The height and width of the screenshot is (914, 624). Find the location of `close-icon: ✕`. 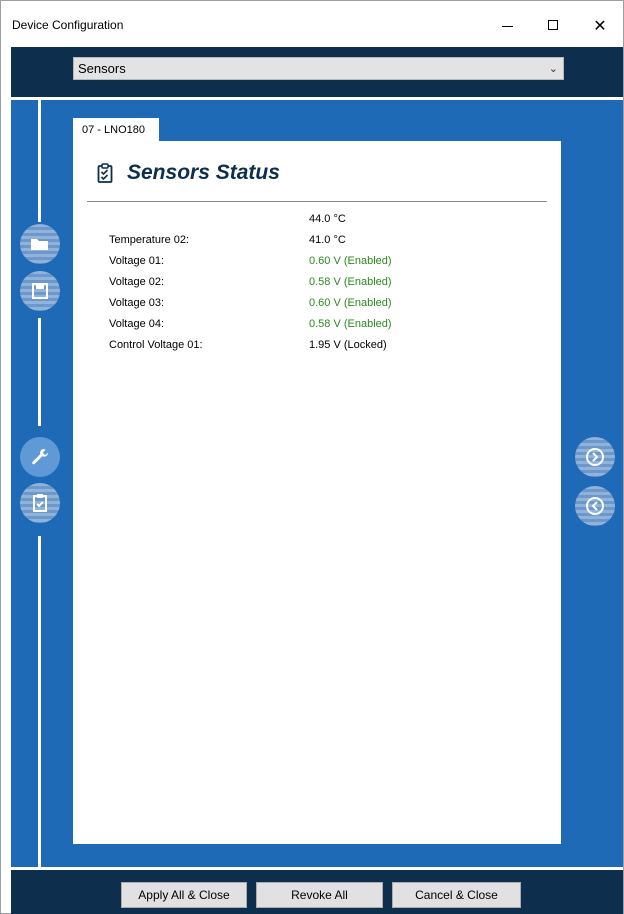

close-icon: ✕ is located at coordinates (600, 25).